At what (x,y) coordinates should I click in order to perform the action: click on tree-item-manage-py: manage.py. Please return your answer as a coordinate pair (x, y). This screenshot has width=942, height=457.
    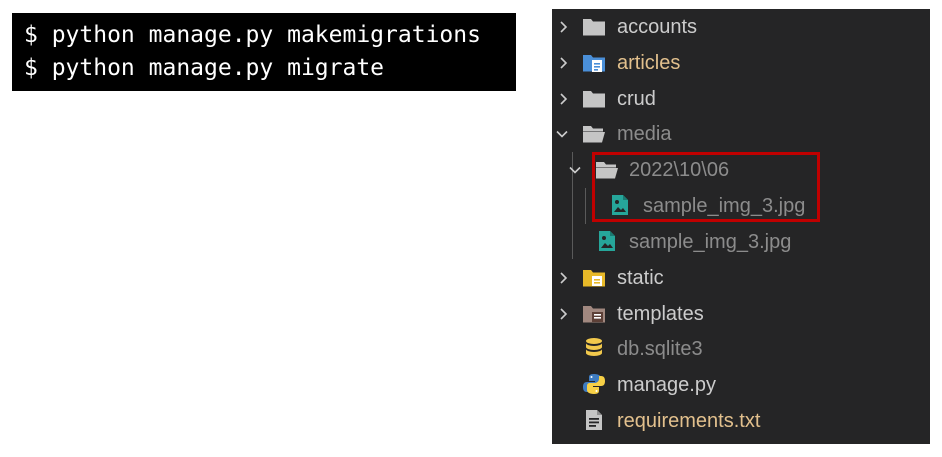
    Looking at the image, I should click on (741, 385).